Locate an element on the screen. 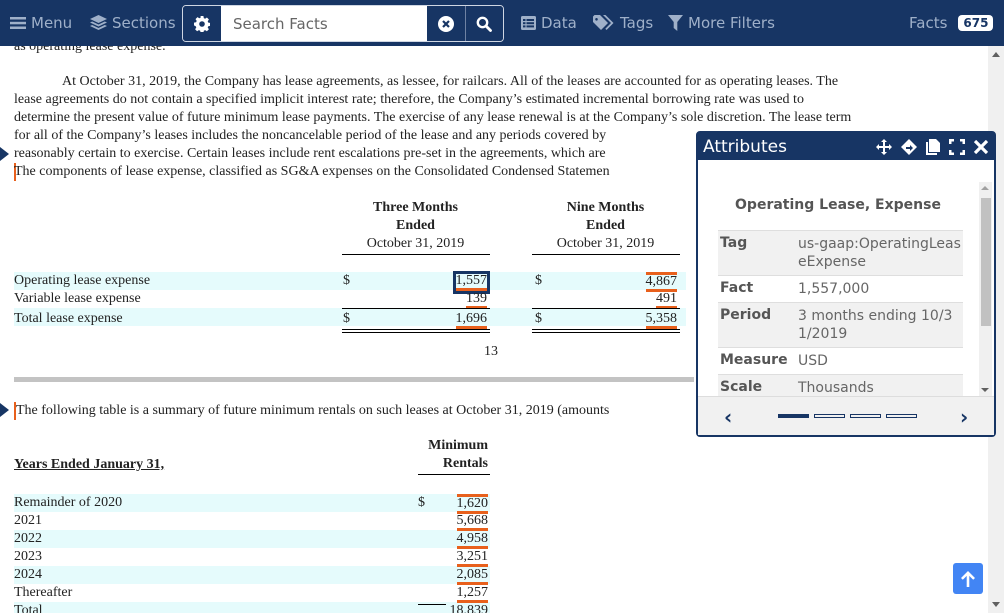 The height and width of the screenshot is (613, 1004). sections-label: Sections is located at coordinates (144, 23).